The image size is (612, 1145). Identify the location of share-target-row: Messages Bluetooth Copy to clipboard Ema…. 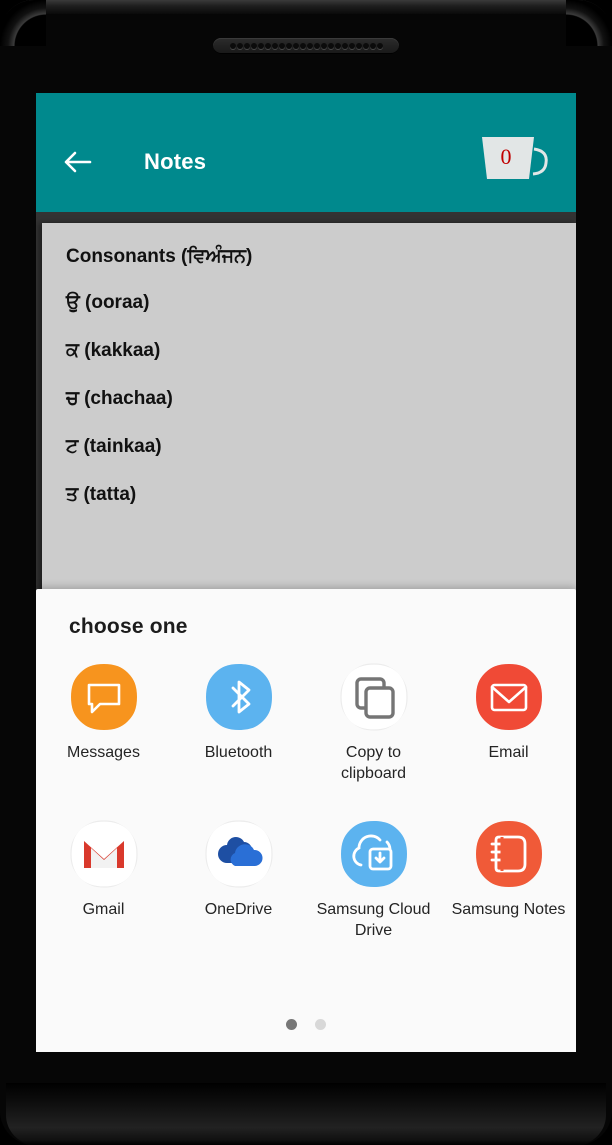
(306, 719).